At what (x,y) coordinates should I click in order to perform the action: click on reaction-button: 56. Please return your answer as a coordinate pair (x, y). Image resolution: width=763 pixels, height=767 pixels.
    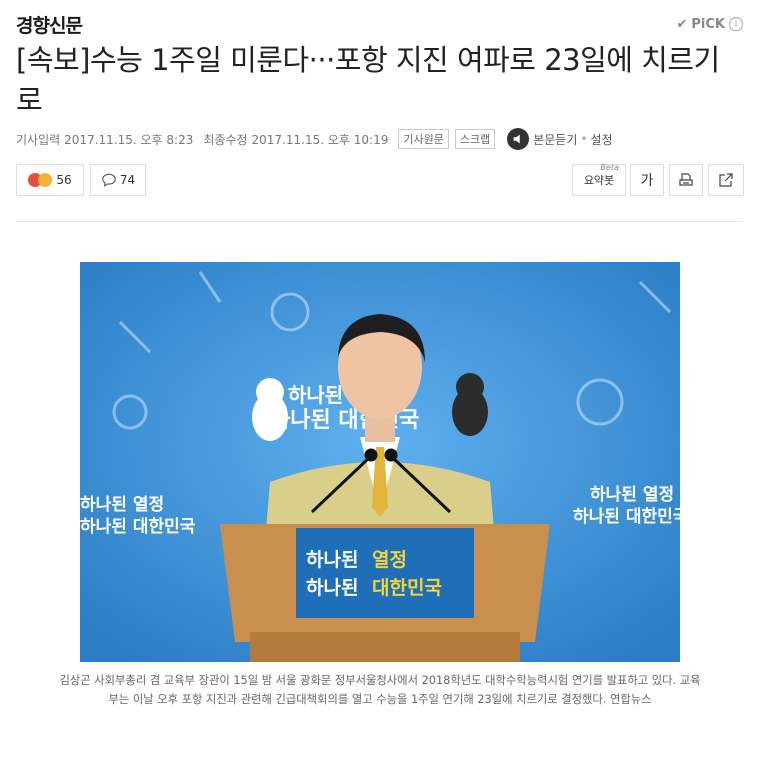
    Looking at the image, I should click on (50, 180).